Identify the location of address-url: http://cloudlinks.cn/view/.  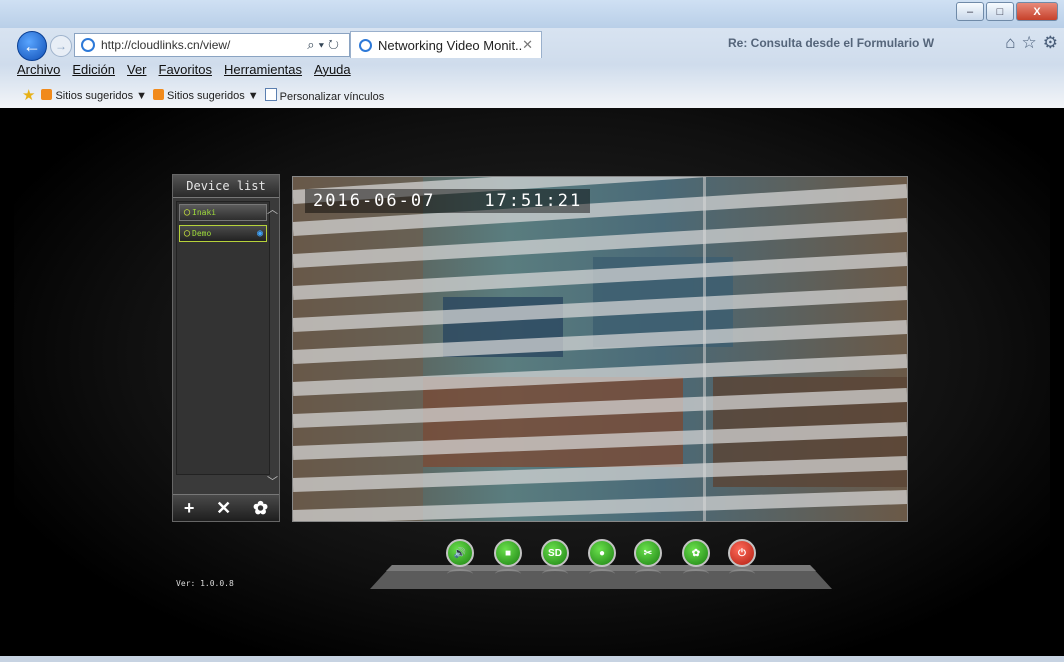
(204, 45).